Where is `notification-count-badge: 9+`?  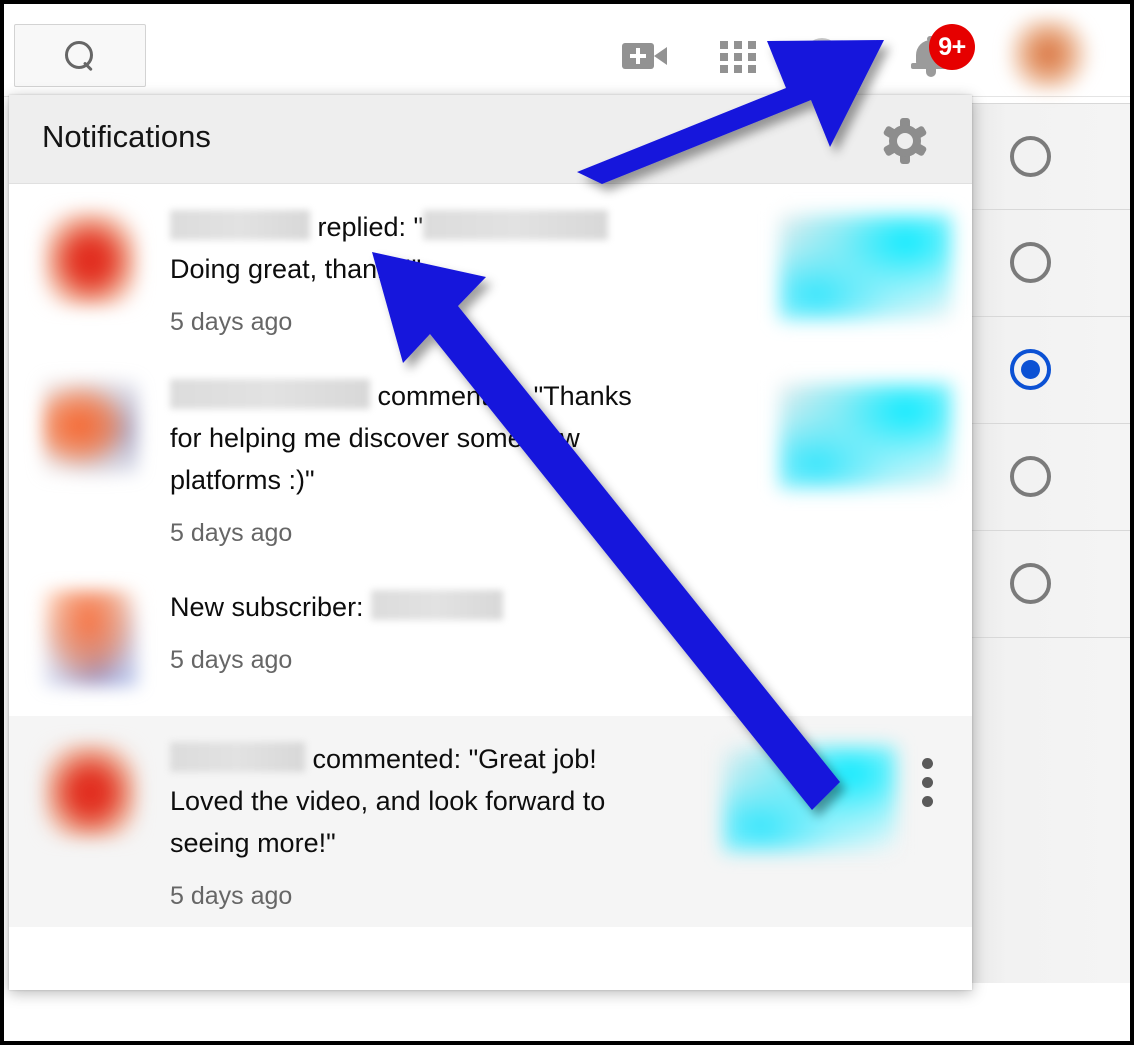 notification-count-badge: 9+ is located at coordinates (952, 47).